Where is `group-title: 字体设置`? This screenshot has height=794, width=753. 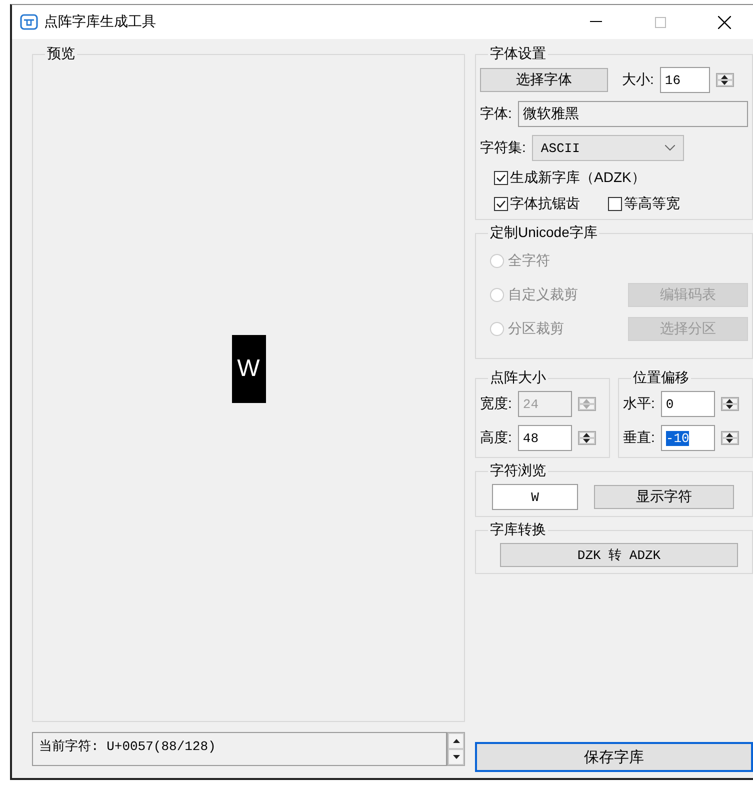 group-title: 字体设置 is located at coordinates (518, 54).